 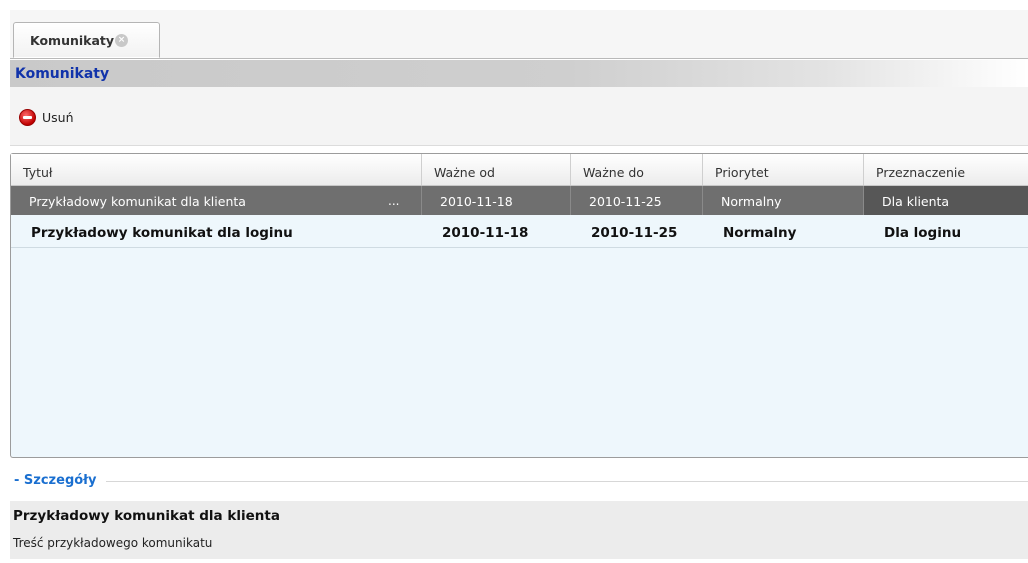 What do you see at coordinates (58, 480) in the screenshot?
I see `details-toggle: - Szczegóły` at bounding box center [58, 480].